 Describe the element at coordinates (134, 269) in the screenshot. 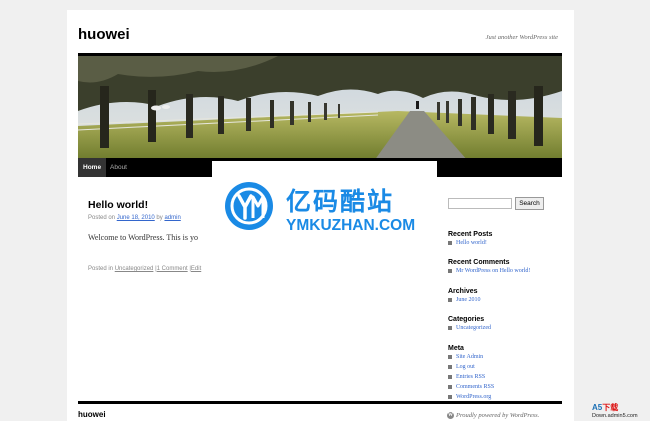

I see `category-link: Uncategorized` at that location.